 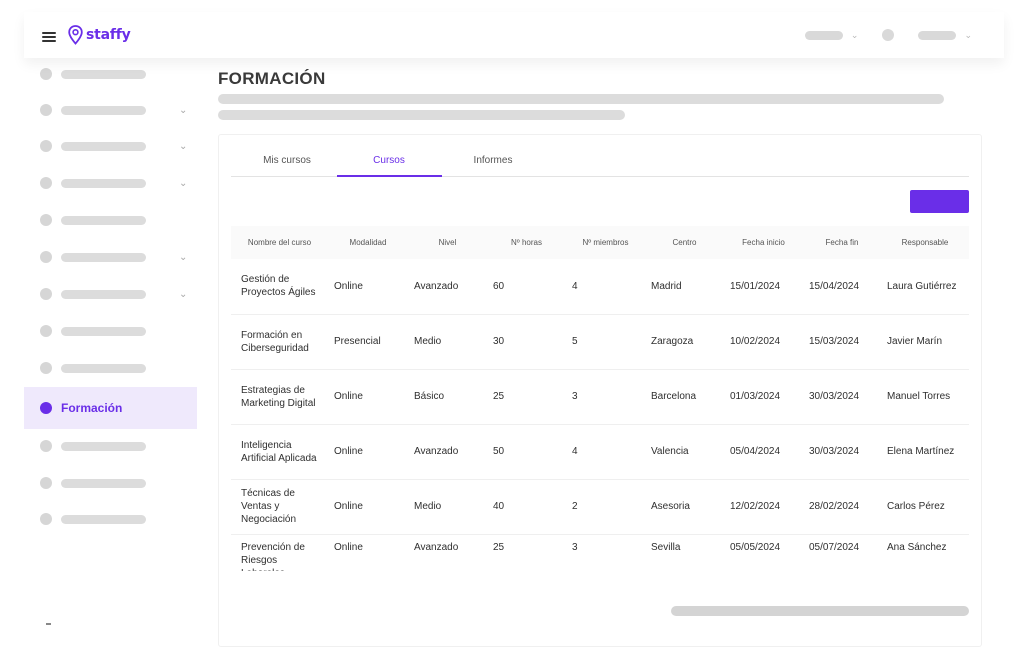 What do you see at coordinates (279, 287) in the screenshot?
I see `course-name-cell: Gestión de Proyectos Ágiles` at bounding box center [279, 287].